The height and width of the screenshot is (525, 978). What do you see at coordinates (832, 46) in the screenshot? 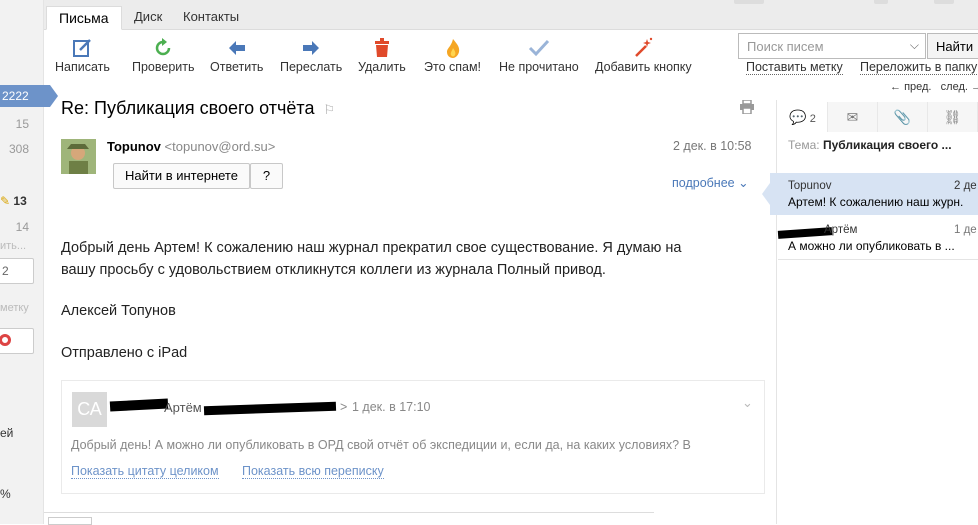
I see `search-input: Поиск писем ⌵` at bounding box center [832, 46].